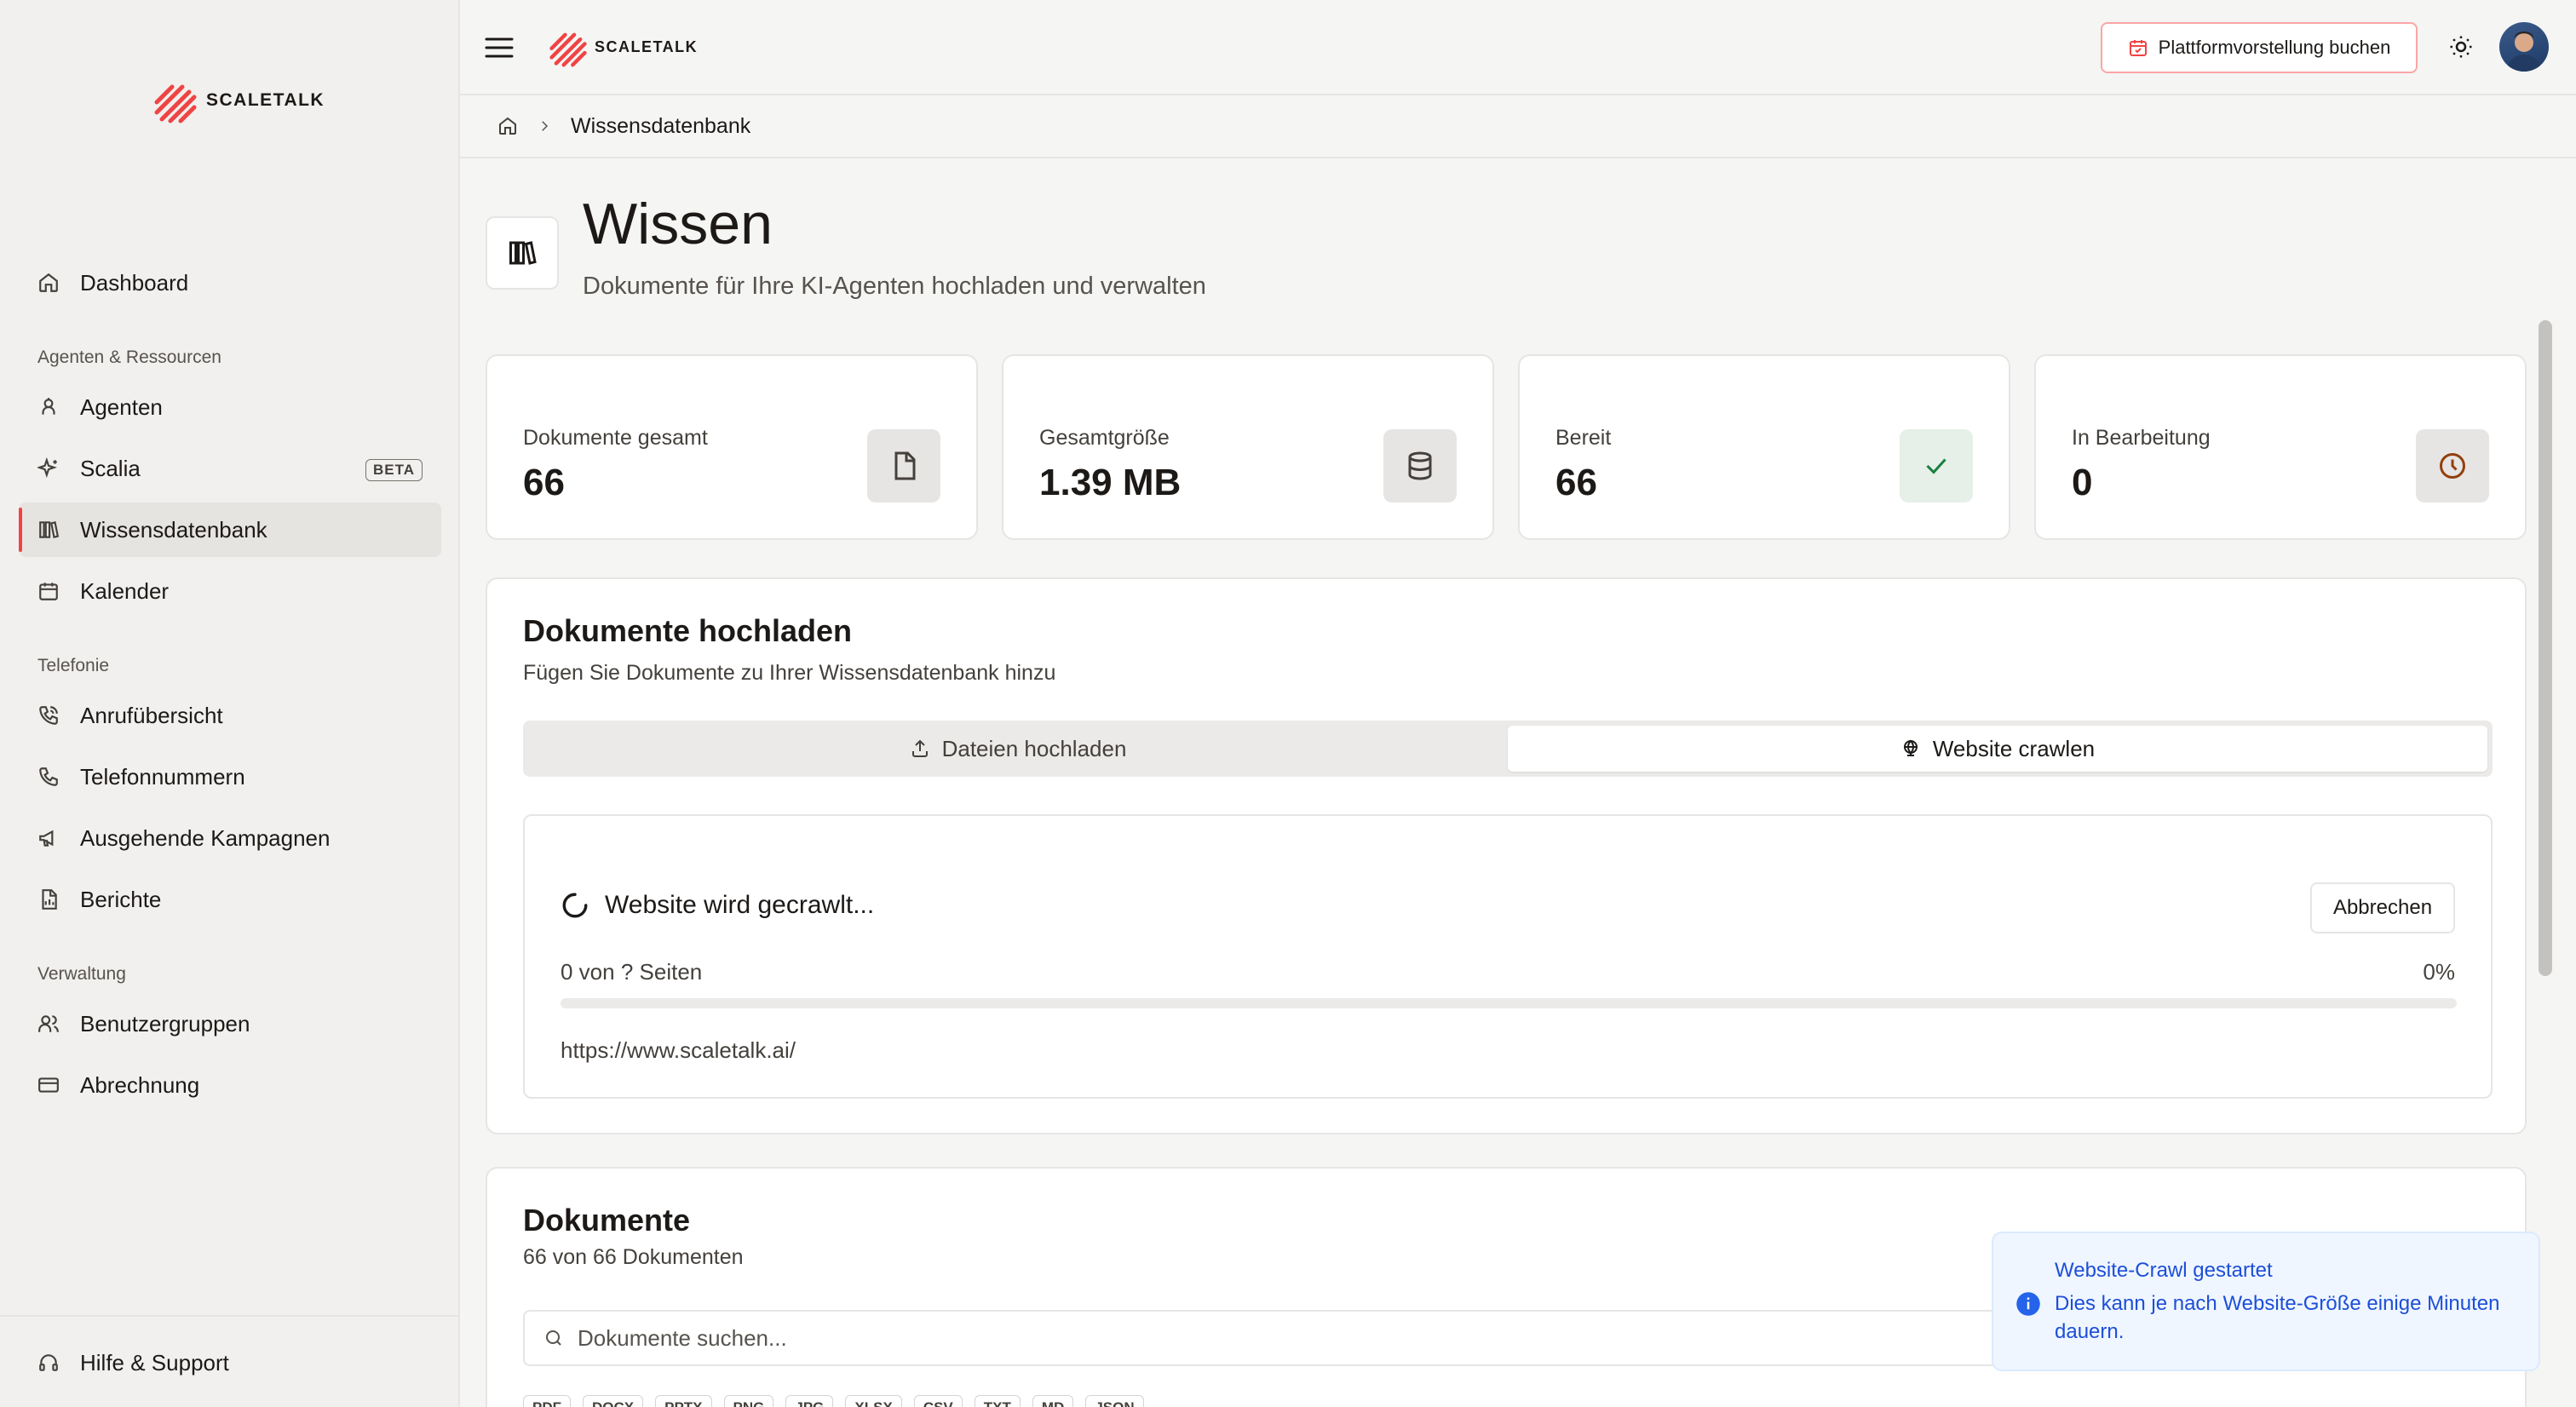 This screenshot has height=1407, width=2576. I want to click on sidebar-item-anrufuebersicht: Anrufübersicht, so click(230, 715).